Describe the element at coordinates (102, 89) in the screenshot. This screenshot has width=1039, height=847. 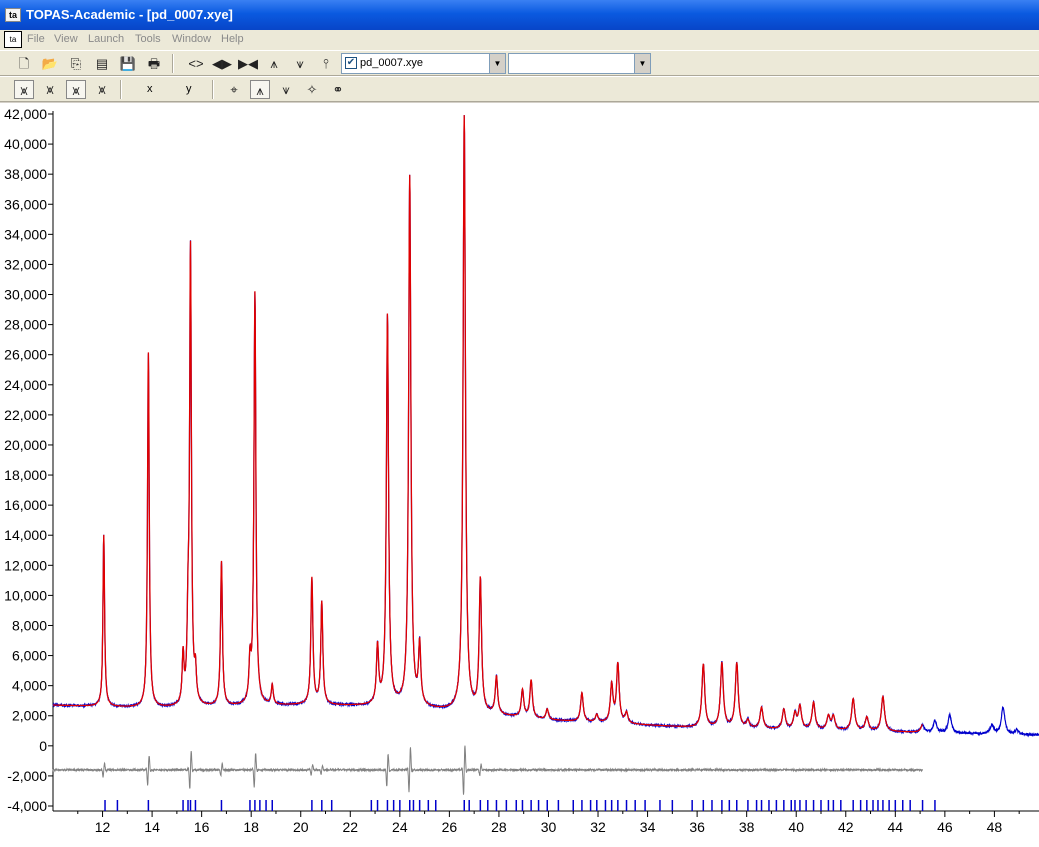
I see `pattern-dark-icon: ⩙` at that location.